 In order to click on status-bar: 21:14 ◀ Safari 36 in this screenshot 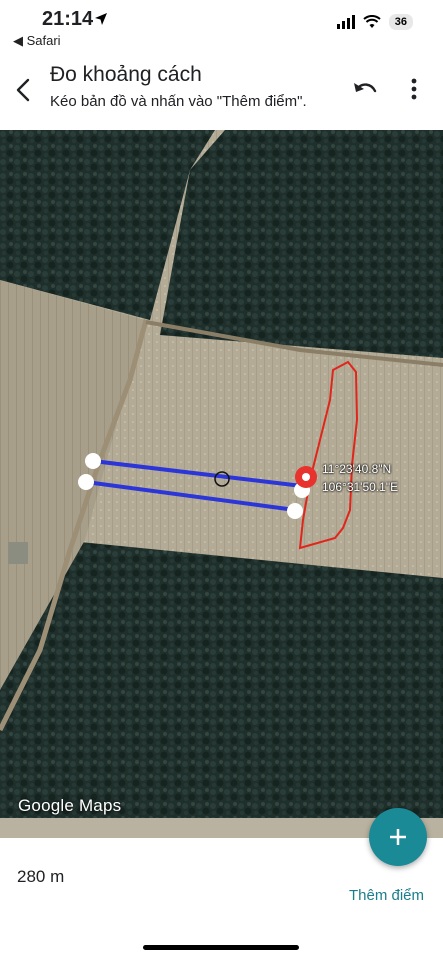, I will do `click(221, 24)`.